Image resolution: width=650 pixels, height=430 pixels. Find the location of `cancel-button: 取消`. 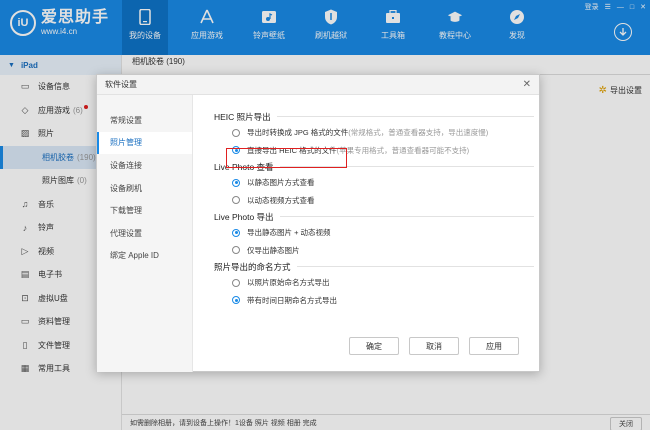

cancel-button: 取消 is located at coordinates (434, 346).